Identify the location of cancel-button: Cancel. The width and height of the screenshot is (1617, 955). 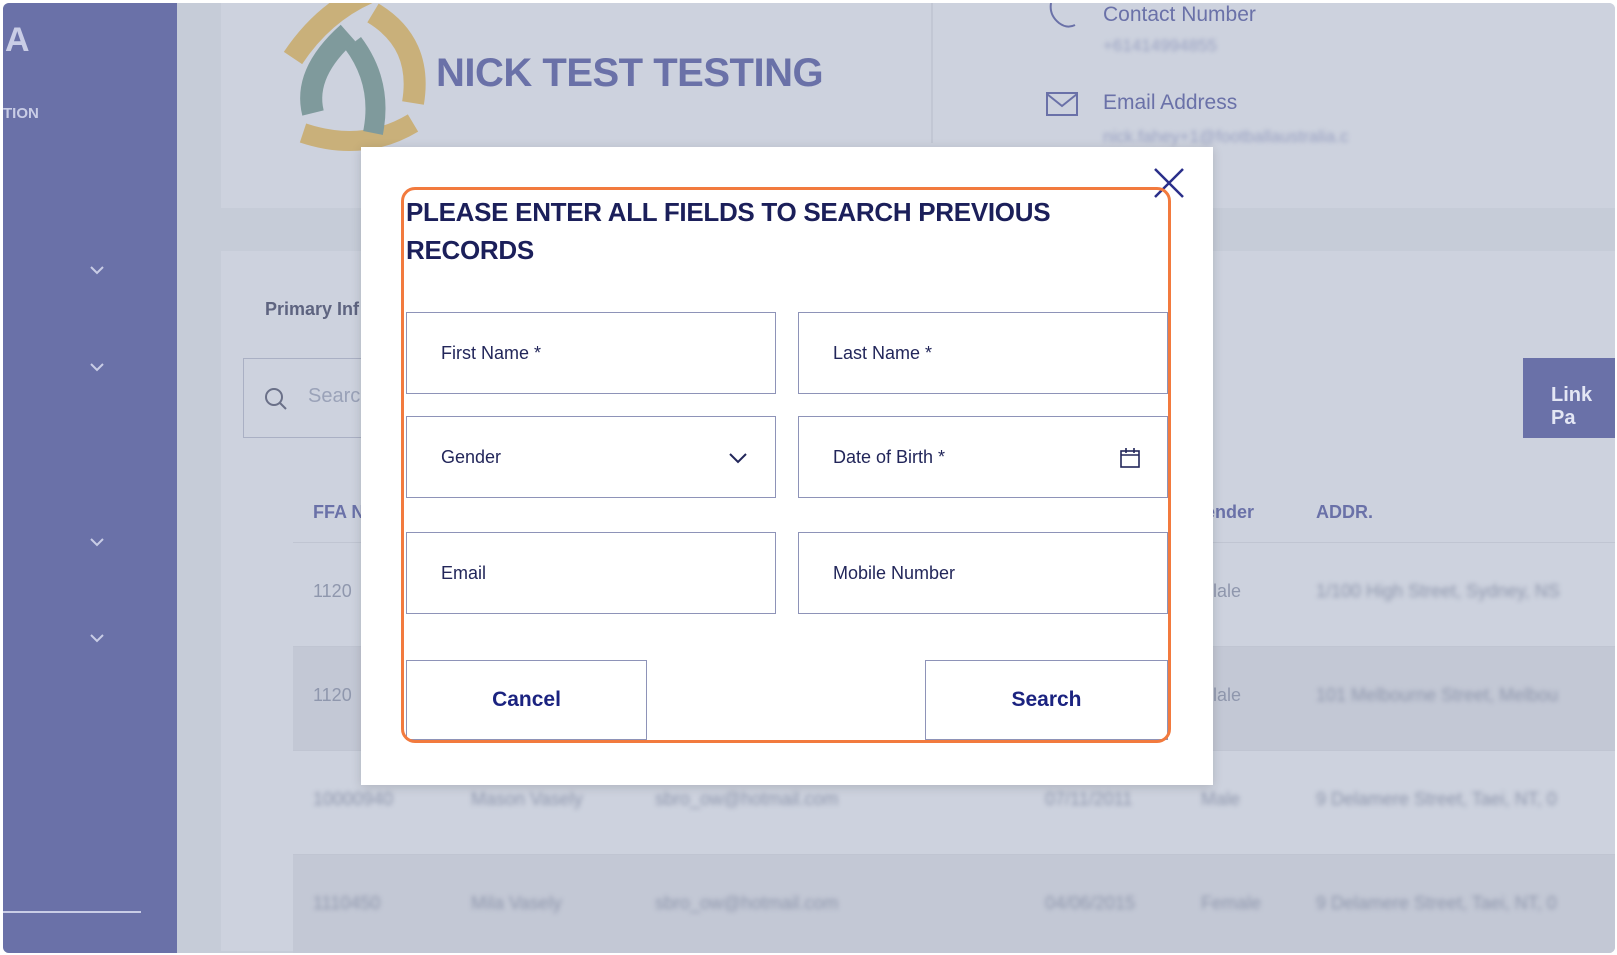
(526, 700).